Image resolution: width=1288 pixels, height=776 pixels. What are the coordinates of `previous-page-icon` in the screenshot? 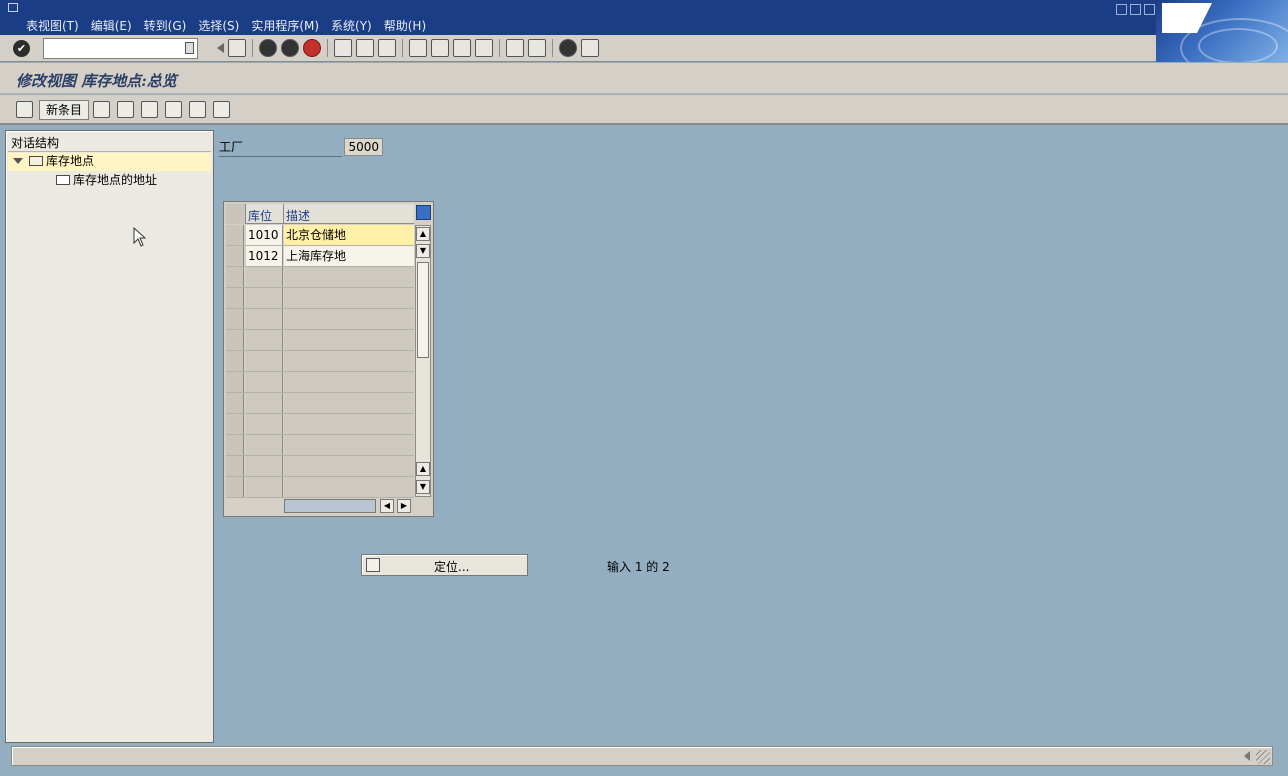 It's located at (440, 48).